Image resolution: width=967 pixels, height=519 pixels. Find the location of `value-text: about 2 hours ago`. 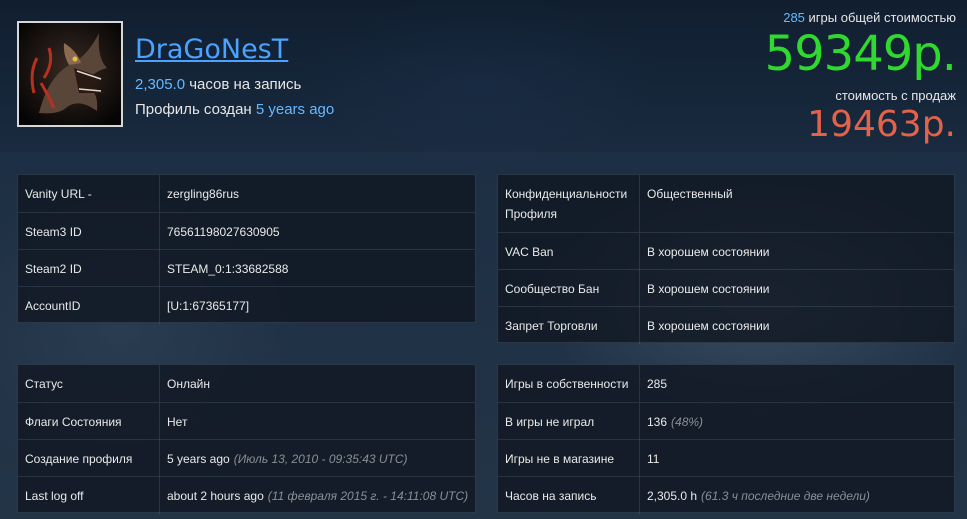

value-text: about 2 hours ago is located at coordinates (215, 495).